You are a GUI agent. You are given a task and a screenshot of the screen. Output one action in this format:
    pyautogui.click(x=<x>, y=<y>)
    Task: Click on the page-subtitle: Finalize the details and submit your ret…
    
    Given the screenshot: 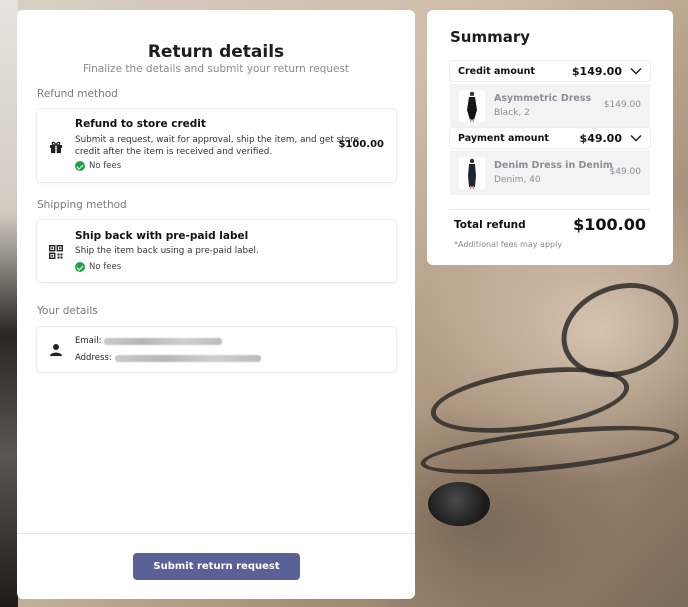 What is the action you would take?
    pyautogui.click(x=216, y=69)
    